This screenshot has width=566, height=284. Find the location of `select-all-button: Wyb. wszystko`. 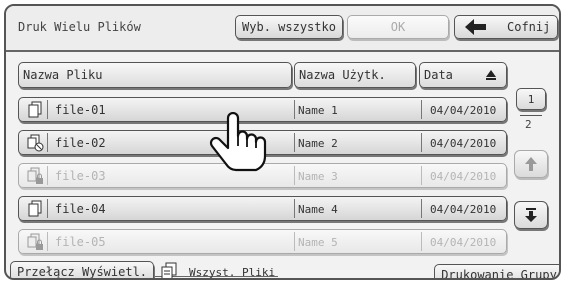

select-all-button: Wyb. wszystko is located at coordinates (289, 27).